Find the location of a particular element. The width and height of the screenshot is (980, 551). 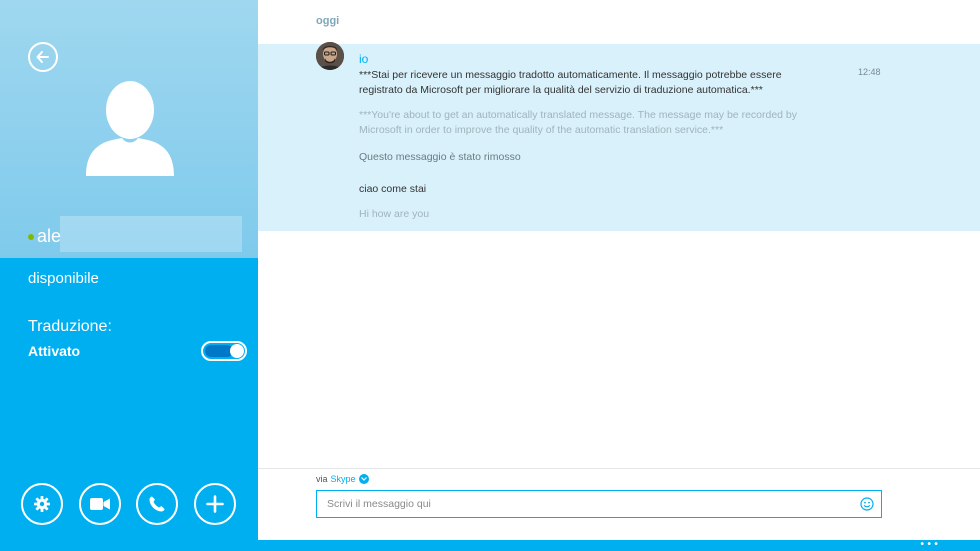

video-call-button is located at coordinates (100, 504).